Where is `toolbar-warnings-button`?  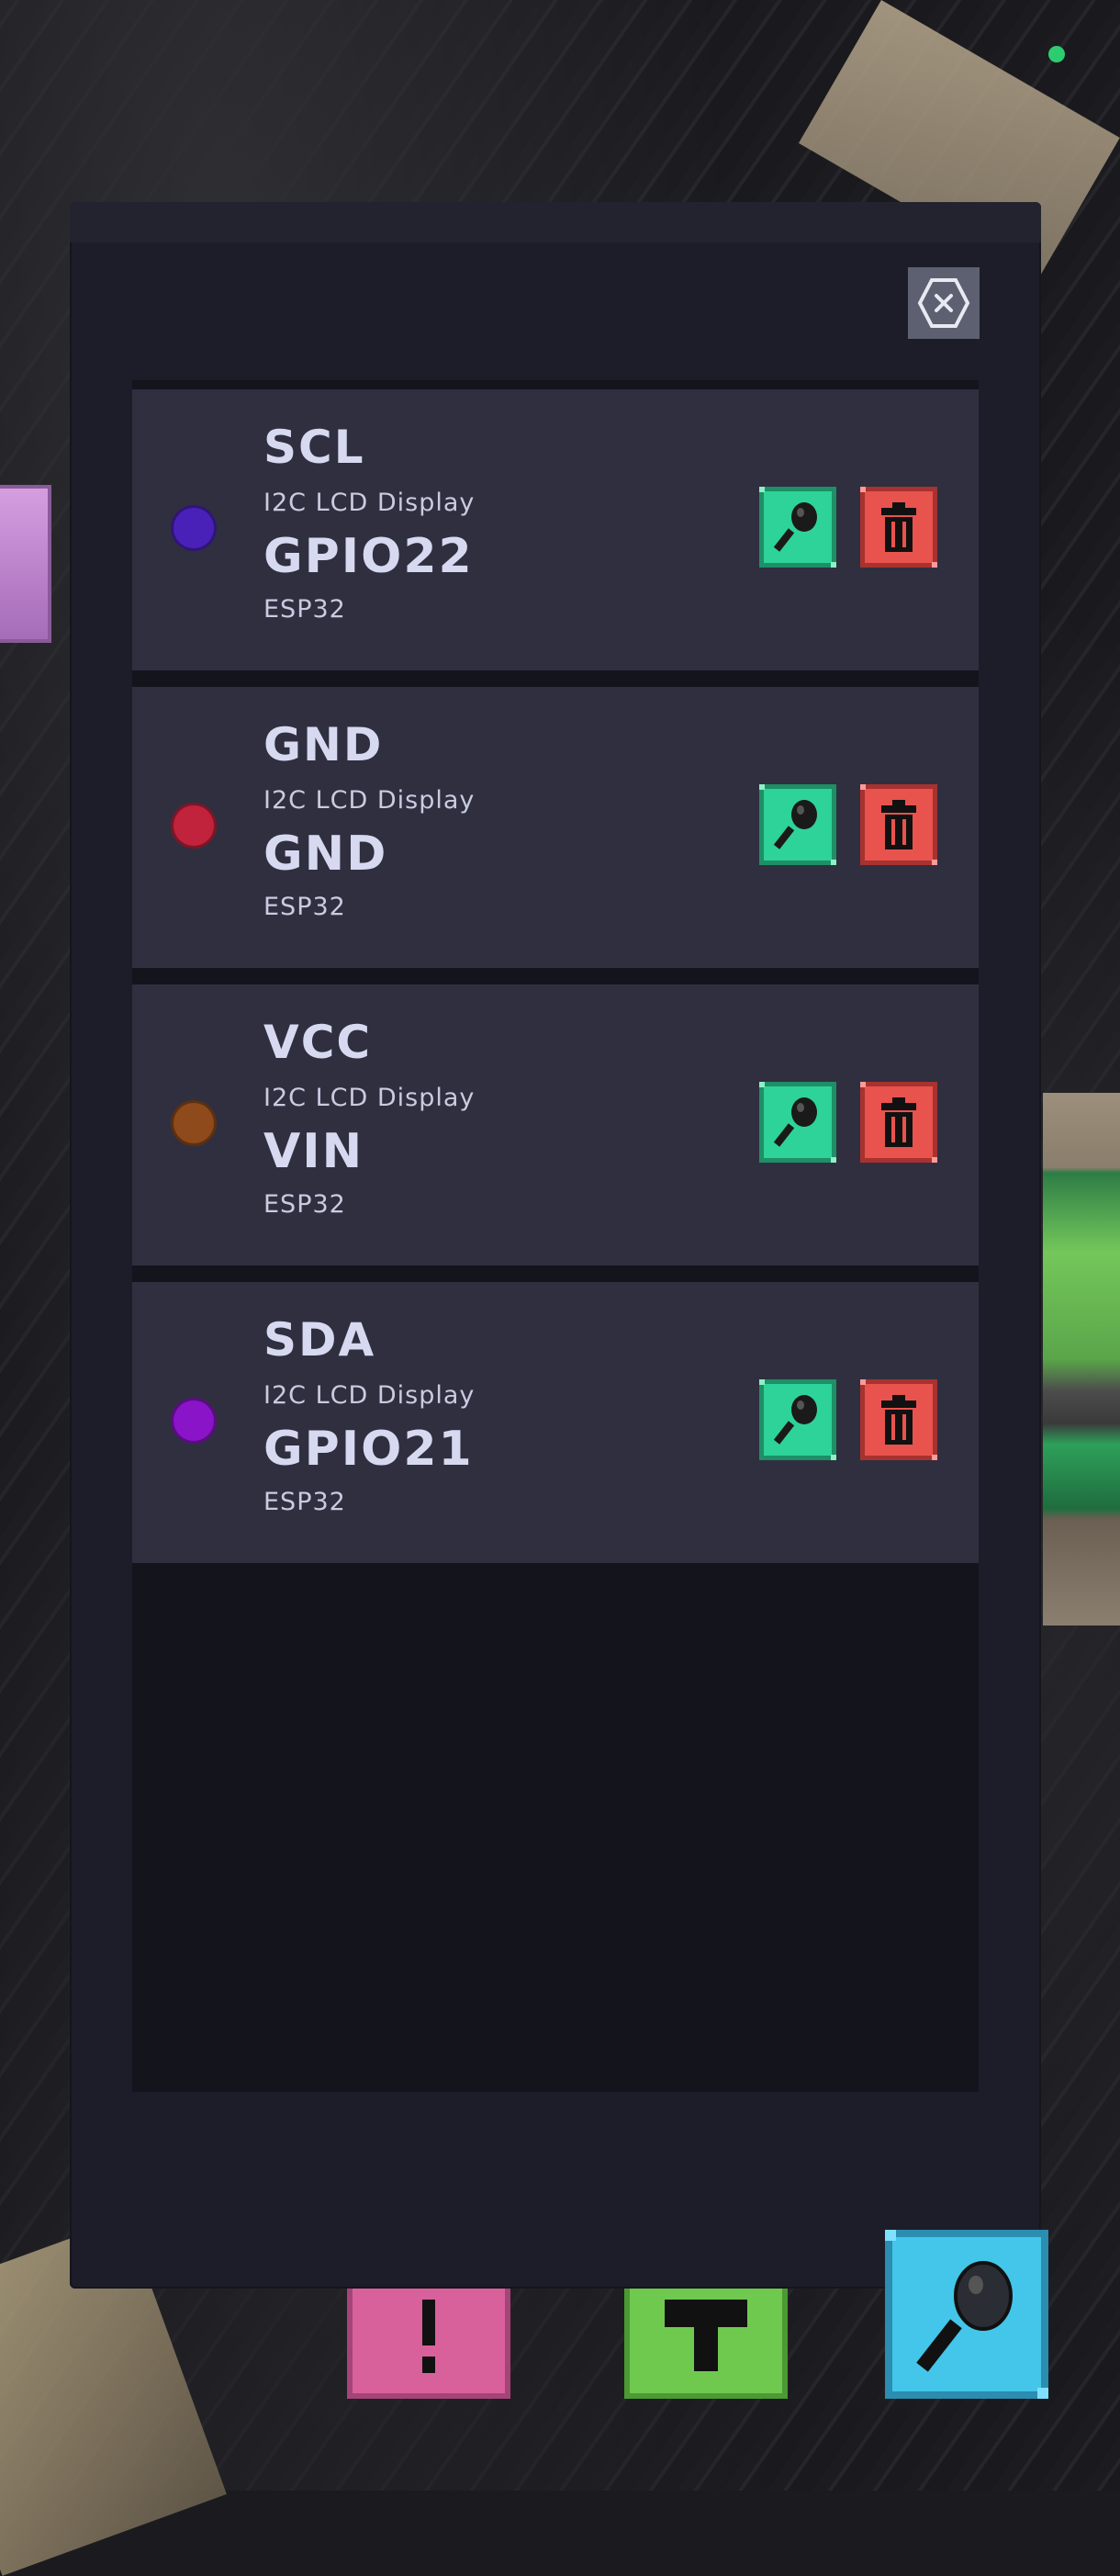
toolbar-warnings-button is located at coordinates (428, 2344).